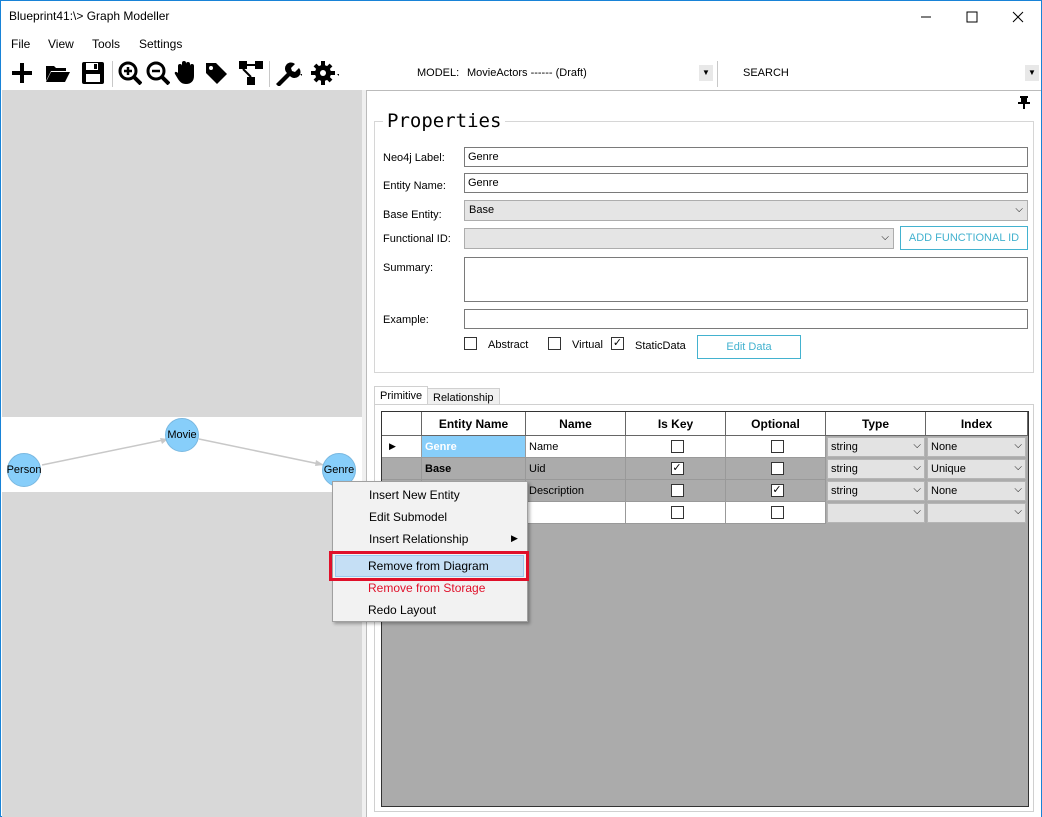 This screenshot has height=817, width=1042. What do you see at coordinates (514, 538) in the screenshot?
I see `submenu-arrow-icon: ▶` at bounding box center [514, 538].